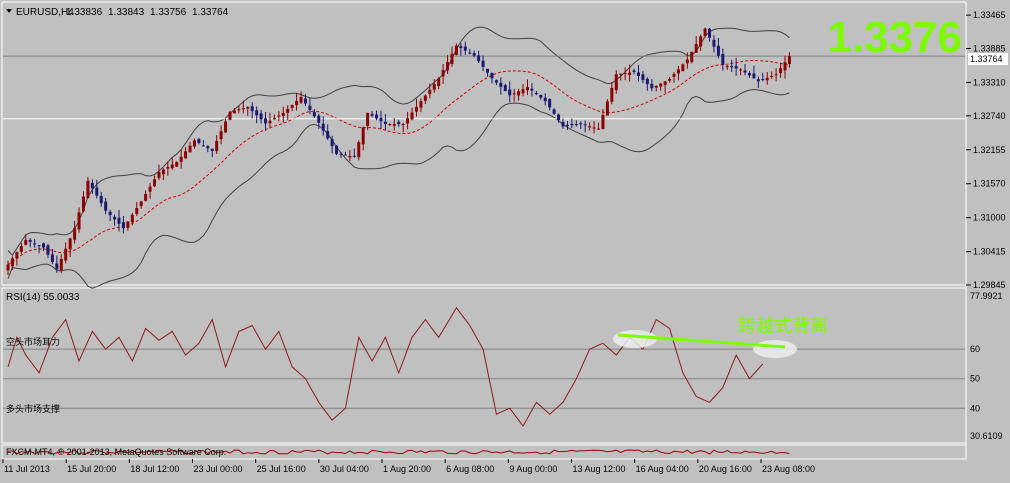 The height and width of the screenshot is (483, 1010). What do you see at coordinates (210, 12) in the screenshot?
I see `ohlc-close: 1.33764` at bounding box center [210, 12].